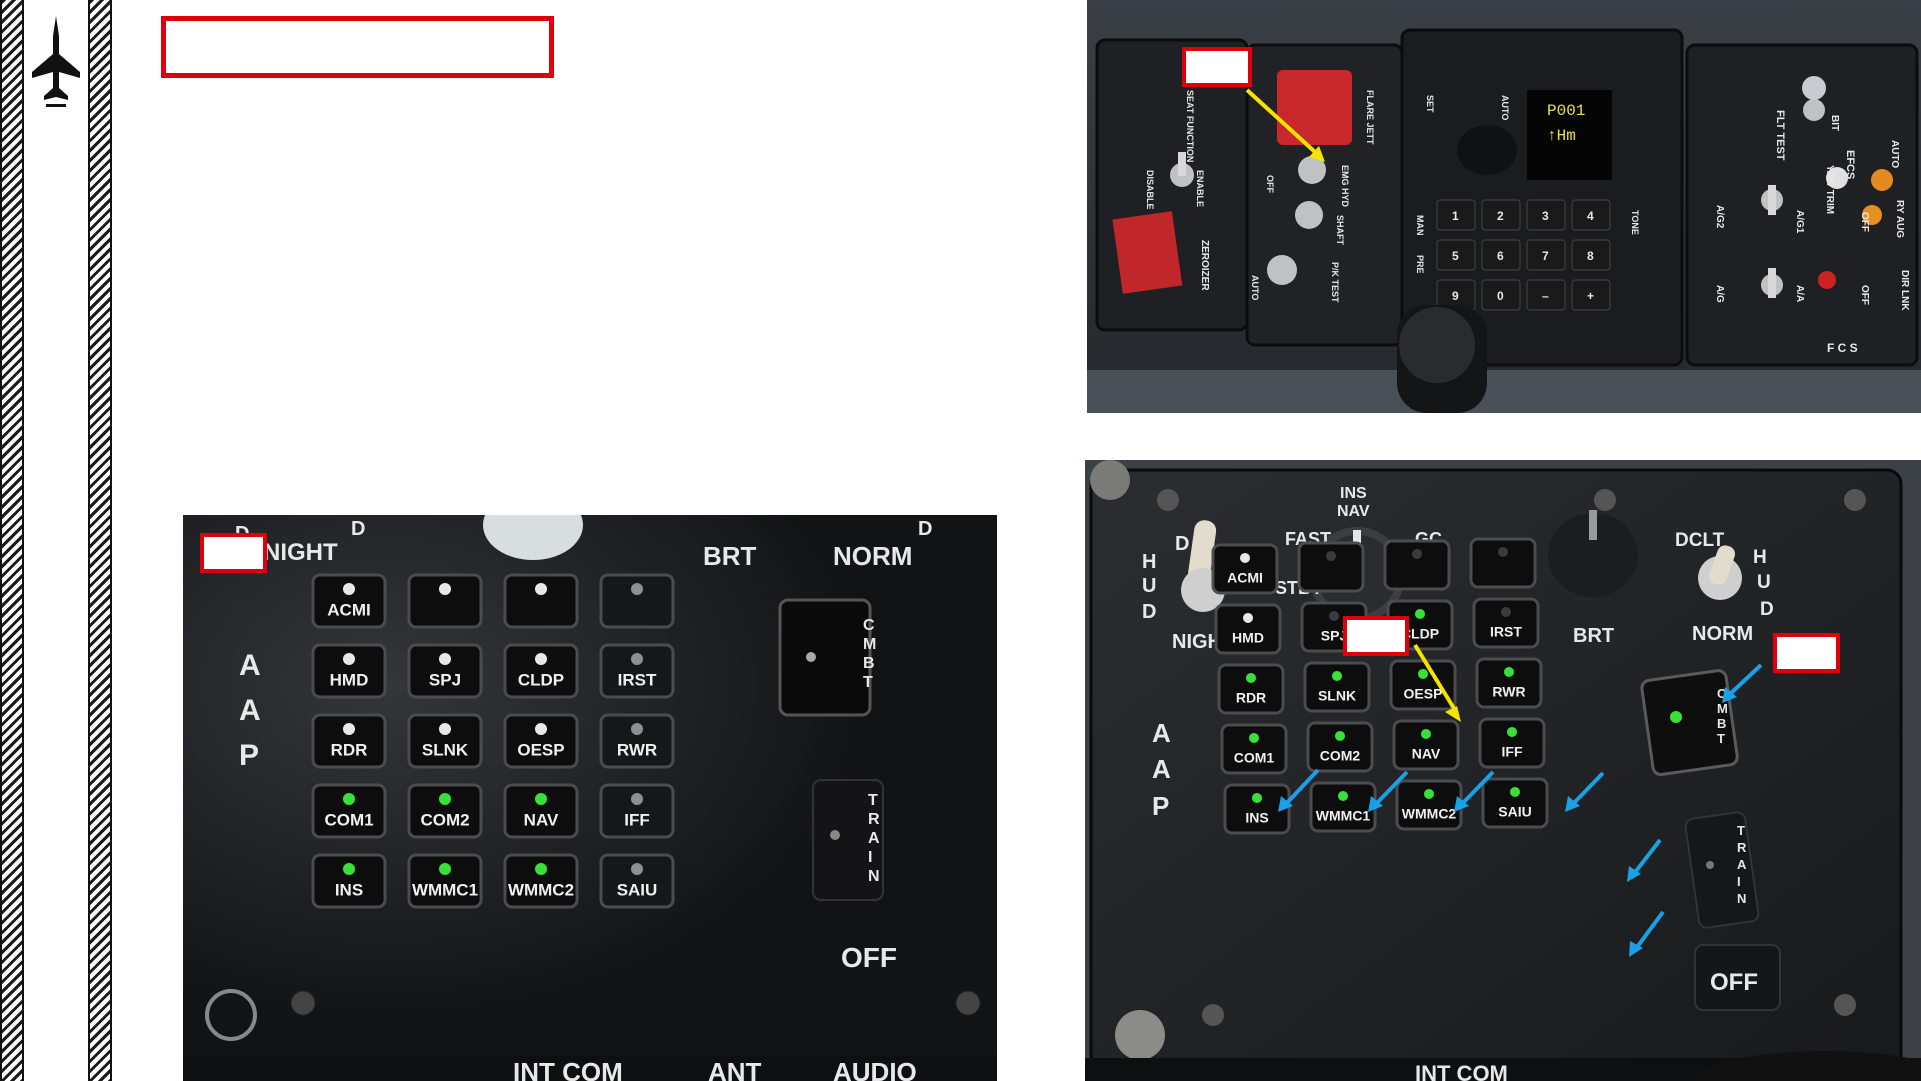  Describe the element at coordinates (1799, 222) in the screenshot. I see `ag1-label: A/G1` at that location.